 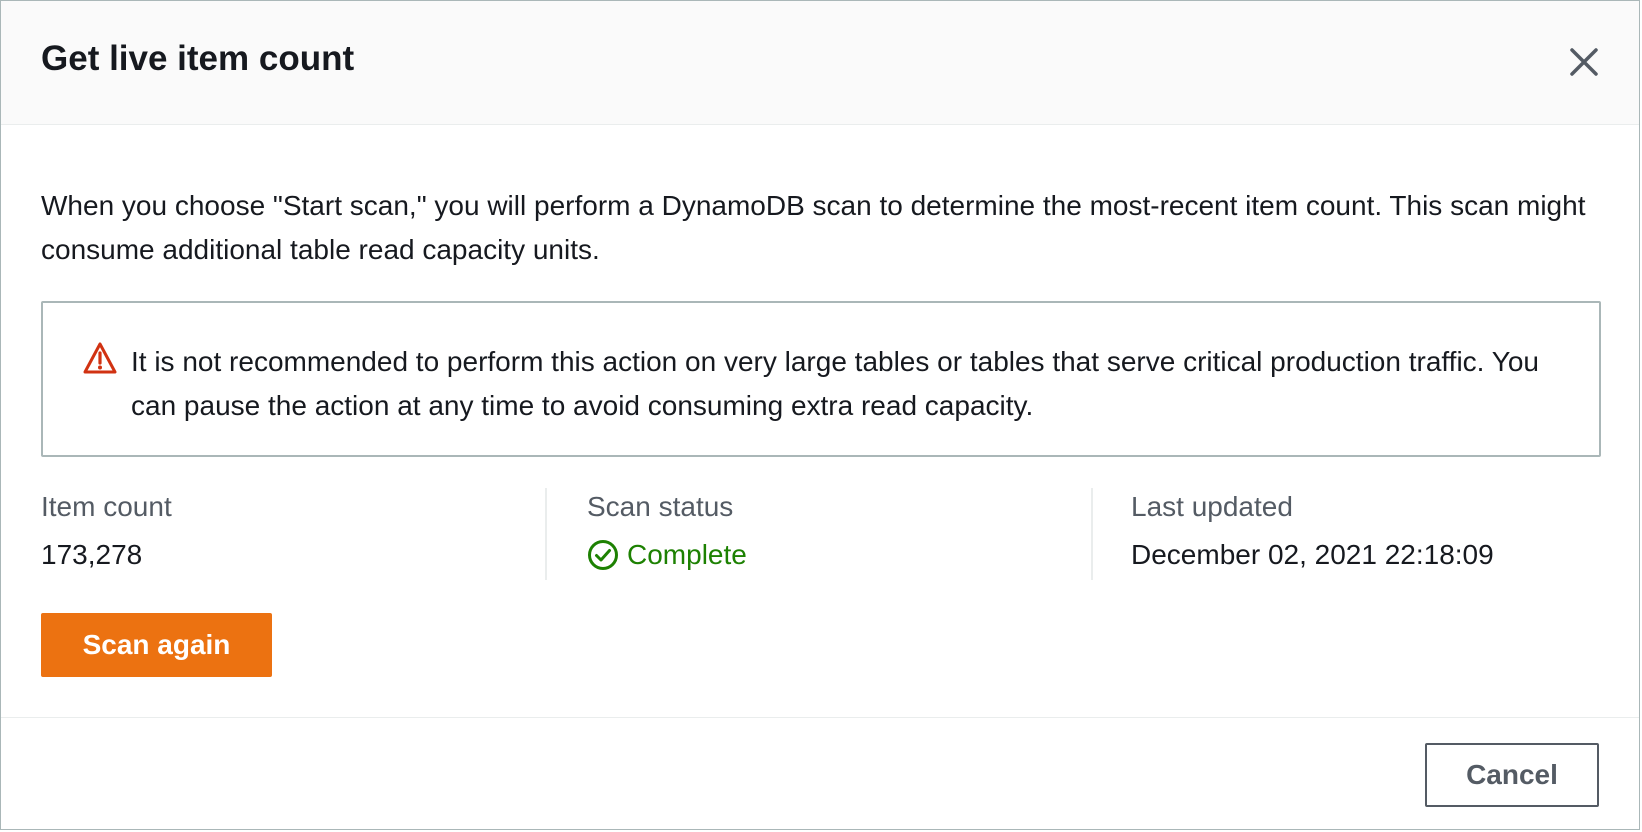 What do you see at coordinates (660, 506) in the screenshot?
I see `scan-status-label: Scan status` at bounding box center [660, 506].